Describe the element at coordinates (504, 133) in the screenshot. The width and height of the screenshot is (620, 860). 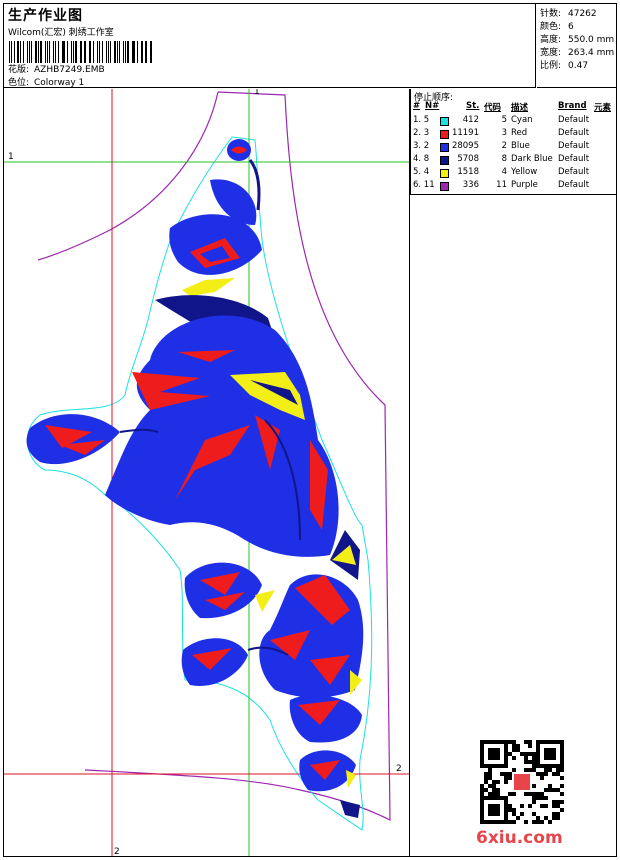
I see `row-code: 3` at that location.